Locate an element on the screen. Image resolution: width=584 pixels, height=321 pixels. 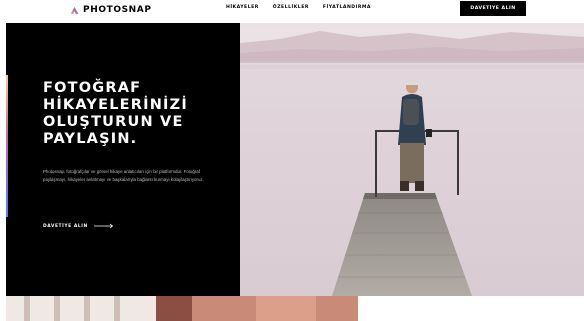
section-image is located at coordinates (182, 308).